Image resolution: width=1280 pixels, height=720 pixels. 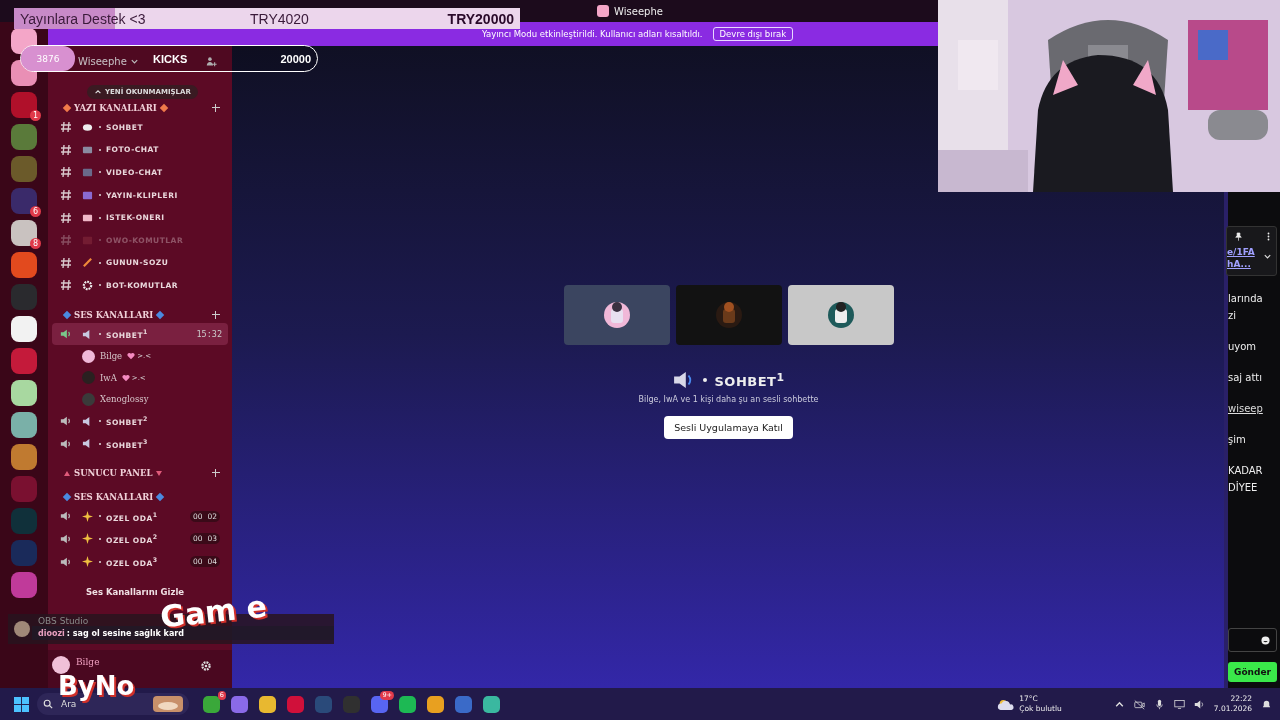 What do you see at coordinates (1246, 299) in the screenshot?
I see `chat-text: larında` at bounding box center [1246, 299].